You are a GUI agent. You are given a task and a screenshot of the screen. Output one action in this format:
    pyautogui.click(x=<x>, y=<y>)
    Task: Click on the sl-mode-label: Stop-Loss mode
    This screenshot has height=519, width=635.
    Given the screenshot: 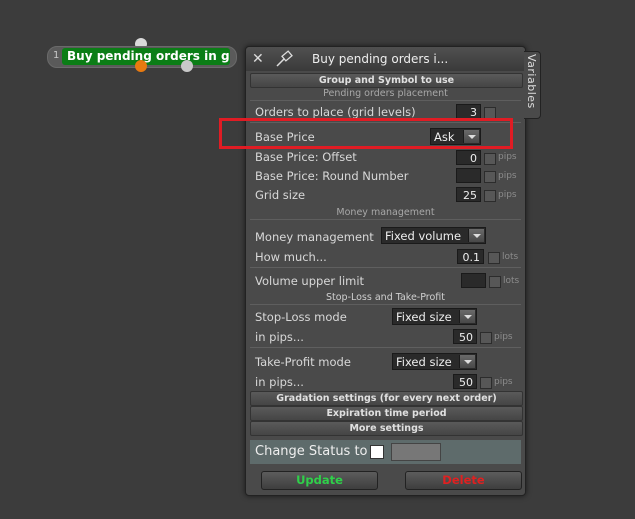 What is the action you would take?
    pyautogui.click(x=301, y=317)
    